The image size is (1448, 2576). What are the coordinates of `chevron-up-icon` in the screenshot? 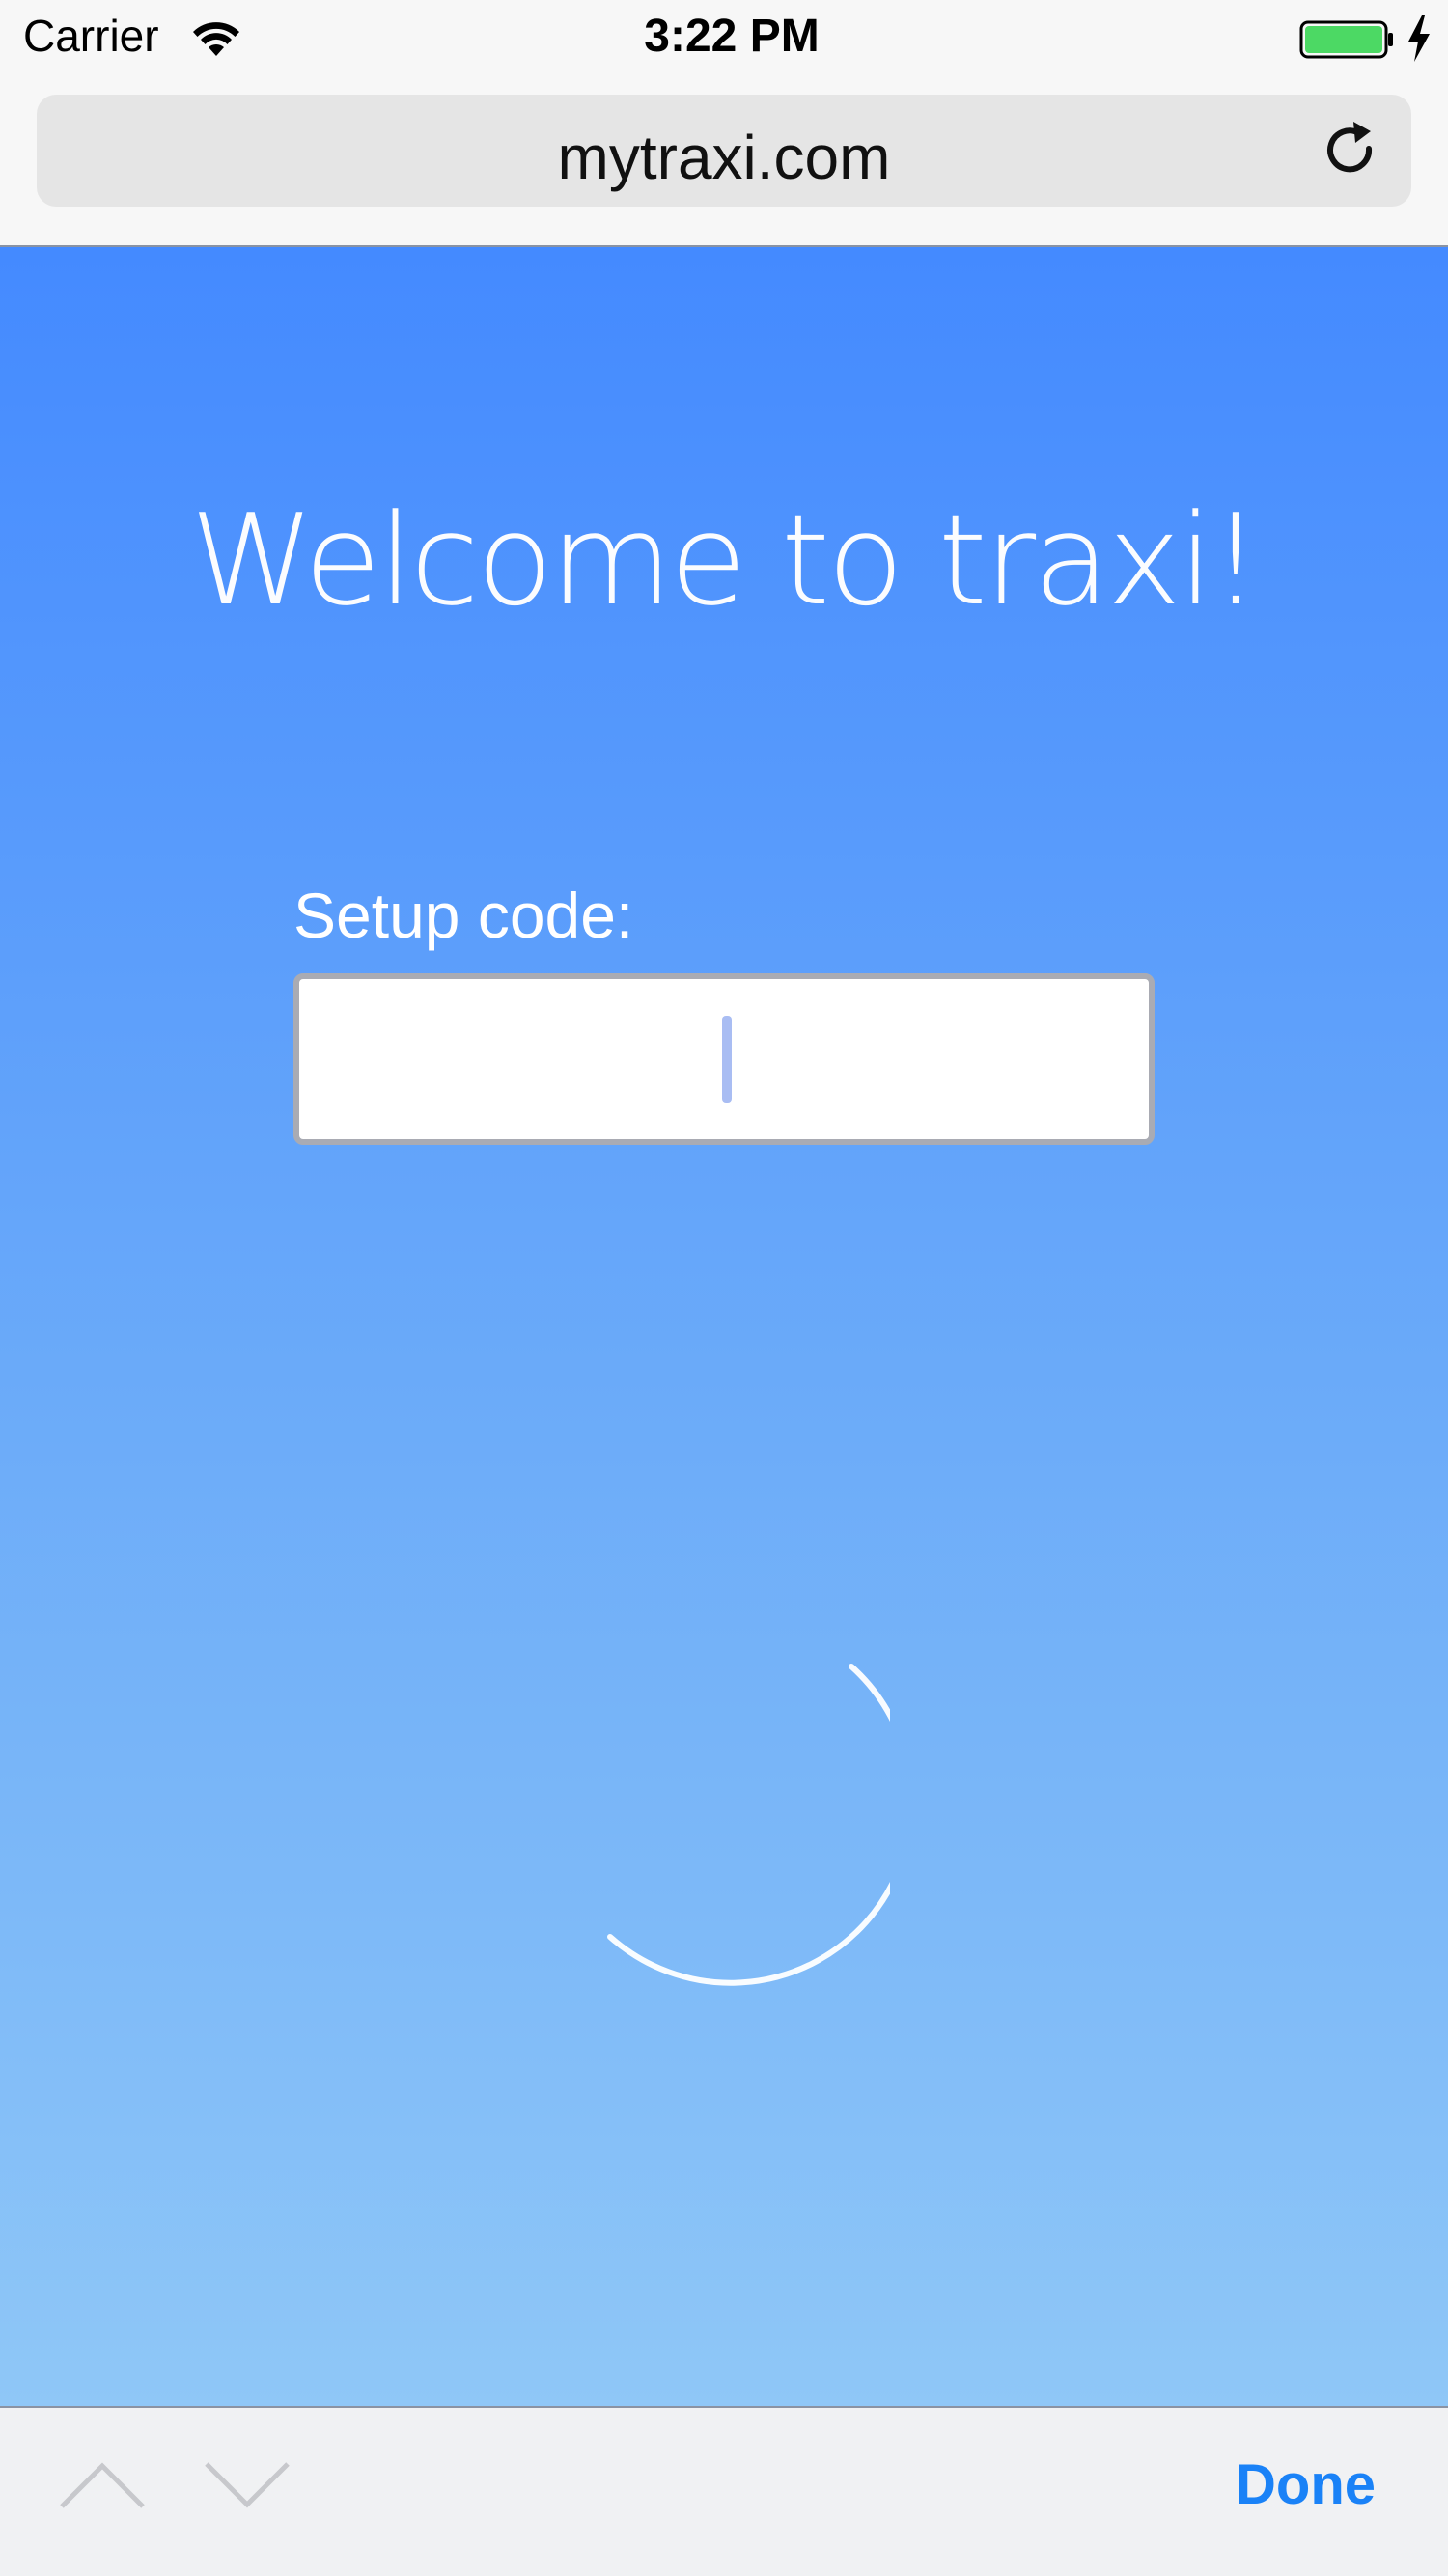 It's located at (103, 2485).